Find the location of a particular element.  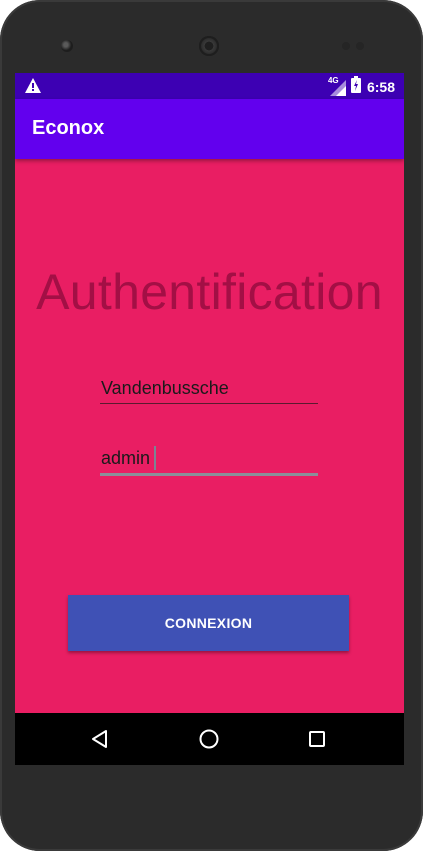

password-input is located at coordinates (209, 458).